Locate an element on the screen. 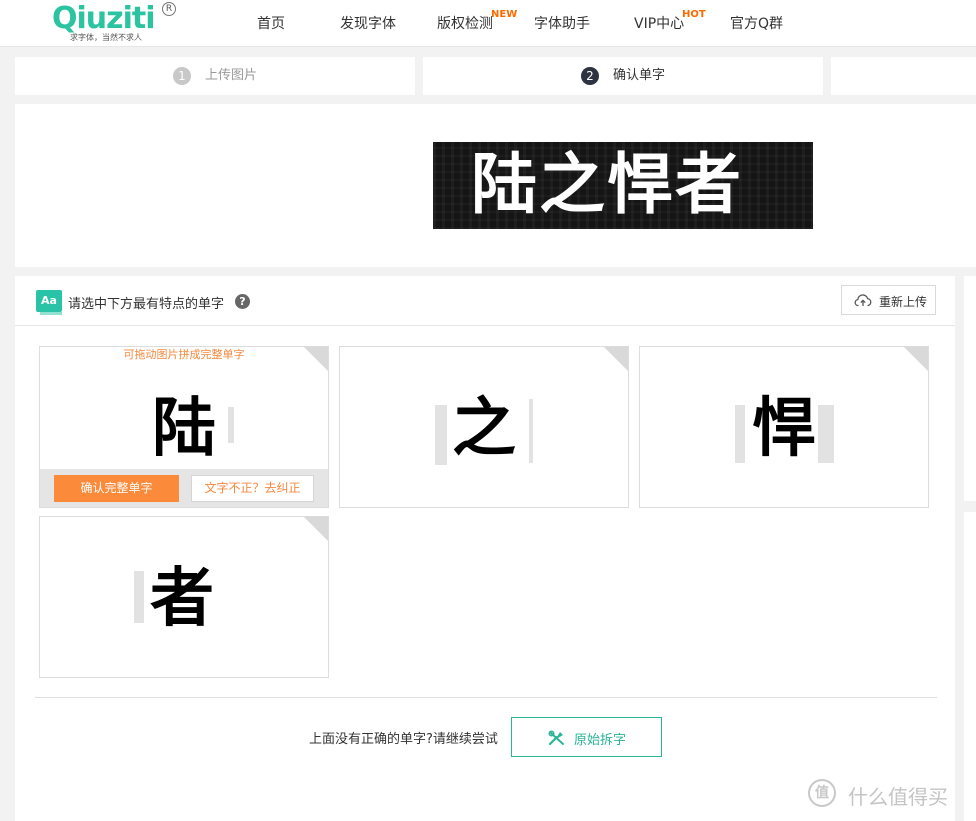  logo-wordmark: Qiuziti is located at coordinates (104, 18).